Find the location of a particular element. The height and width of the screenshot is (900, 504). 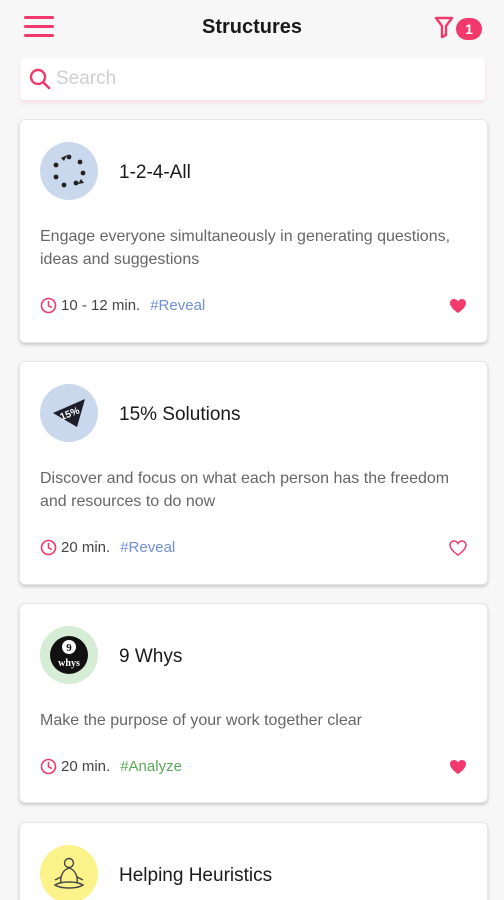

card-title: 15% Solutions is located at coordinates (180, 414).